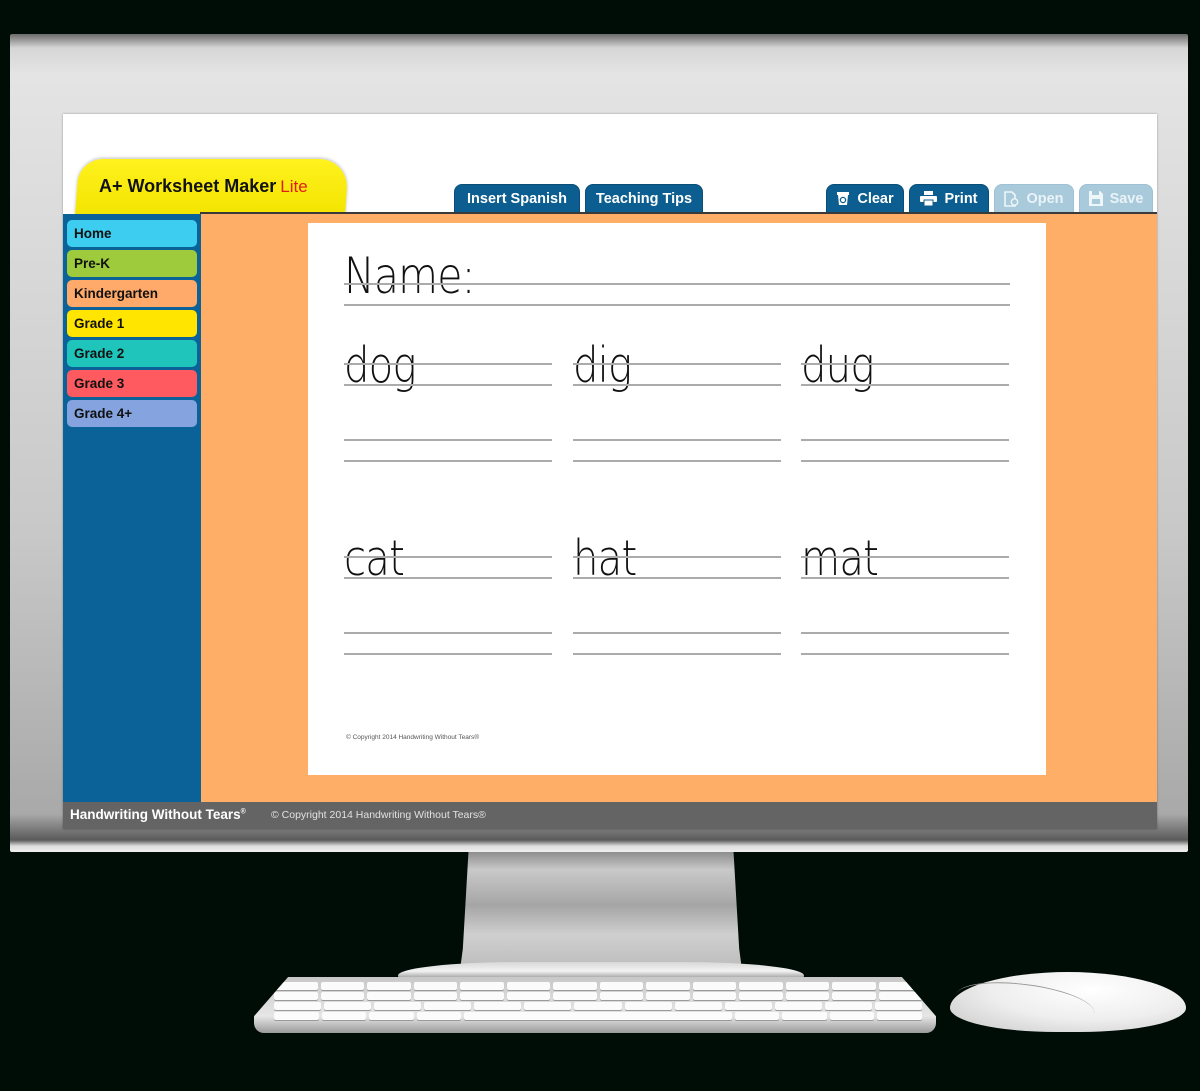 Image resolution: width=1200 pixels, height=1091 pixels. I want to click on mouse, so click(1068, 1002).